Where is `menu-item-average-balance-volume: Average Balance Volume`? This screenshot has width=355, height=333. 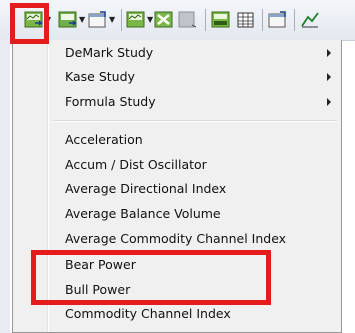
menu-item-average-balance-volume: Average Balance Volume is located at coordinates (177, 214).